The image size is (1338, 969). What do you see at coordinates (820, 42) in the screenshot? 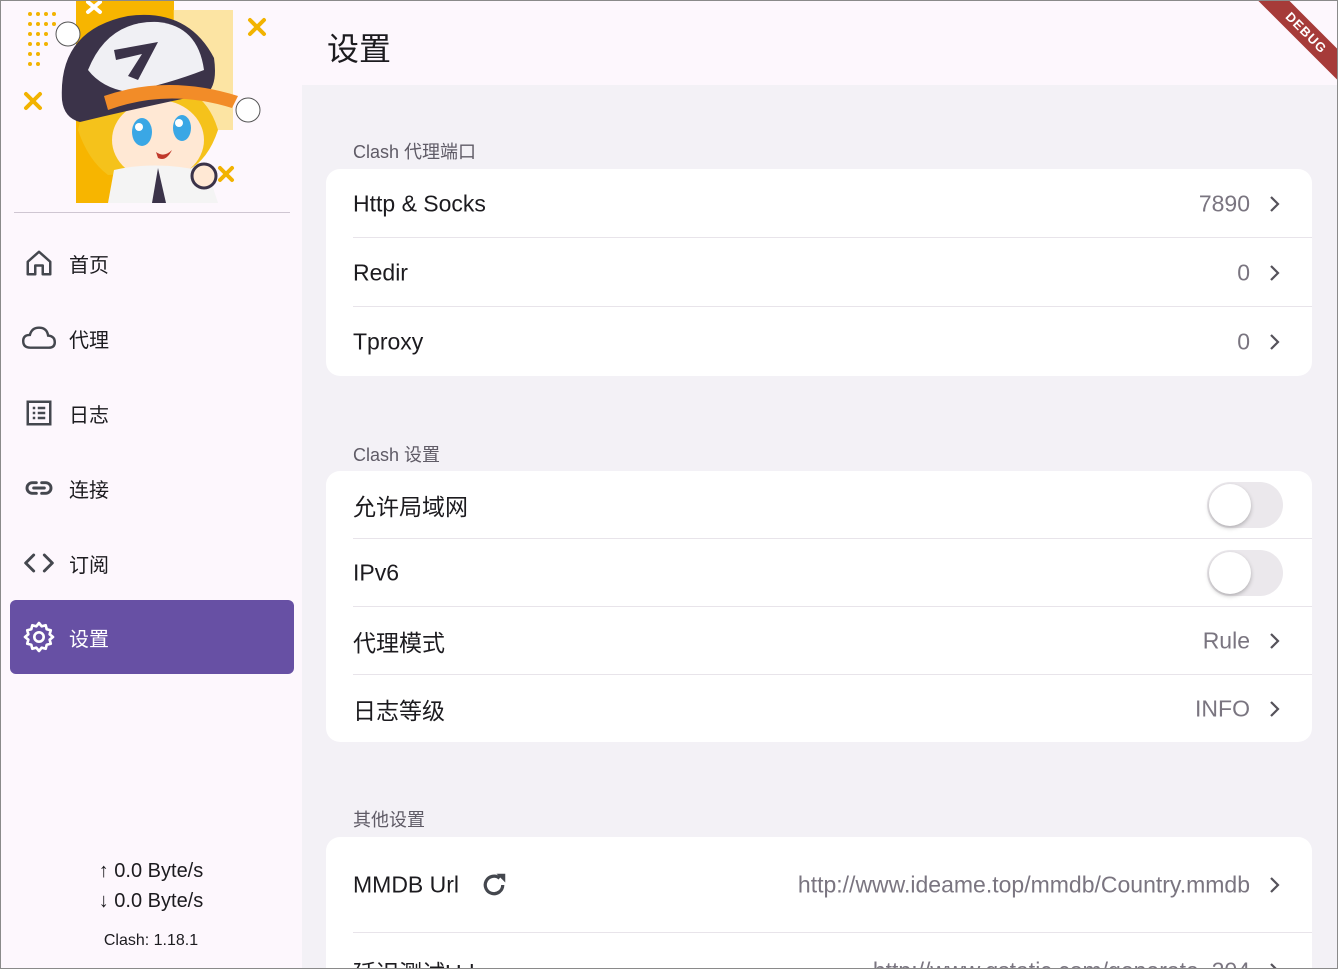
I see `app-bar: 设置` at bounding box center [820, 42].